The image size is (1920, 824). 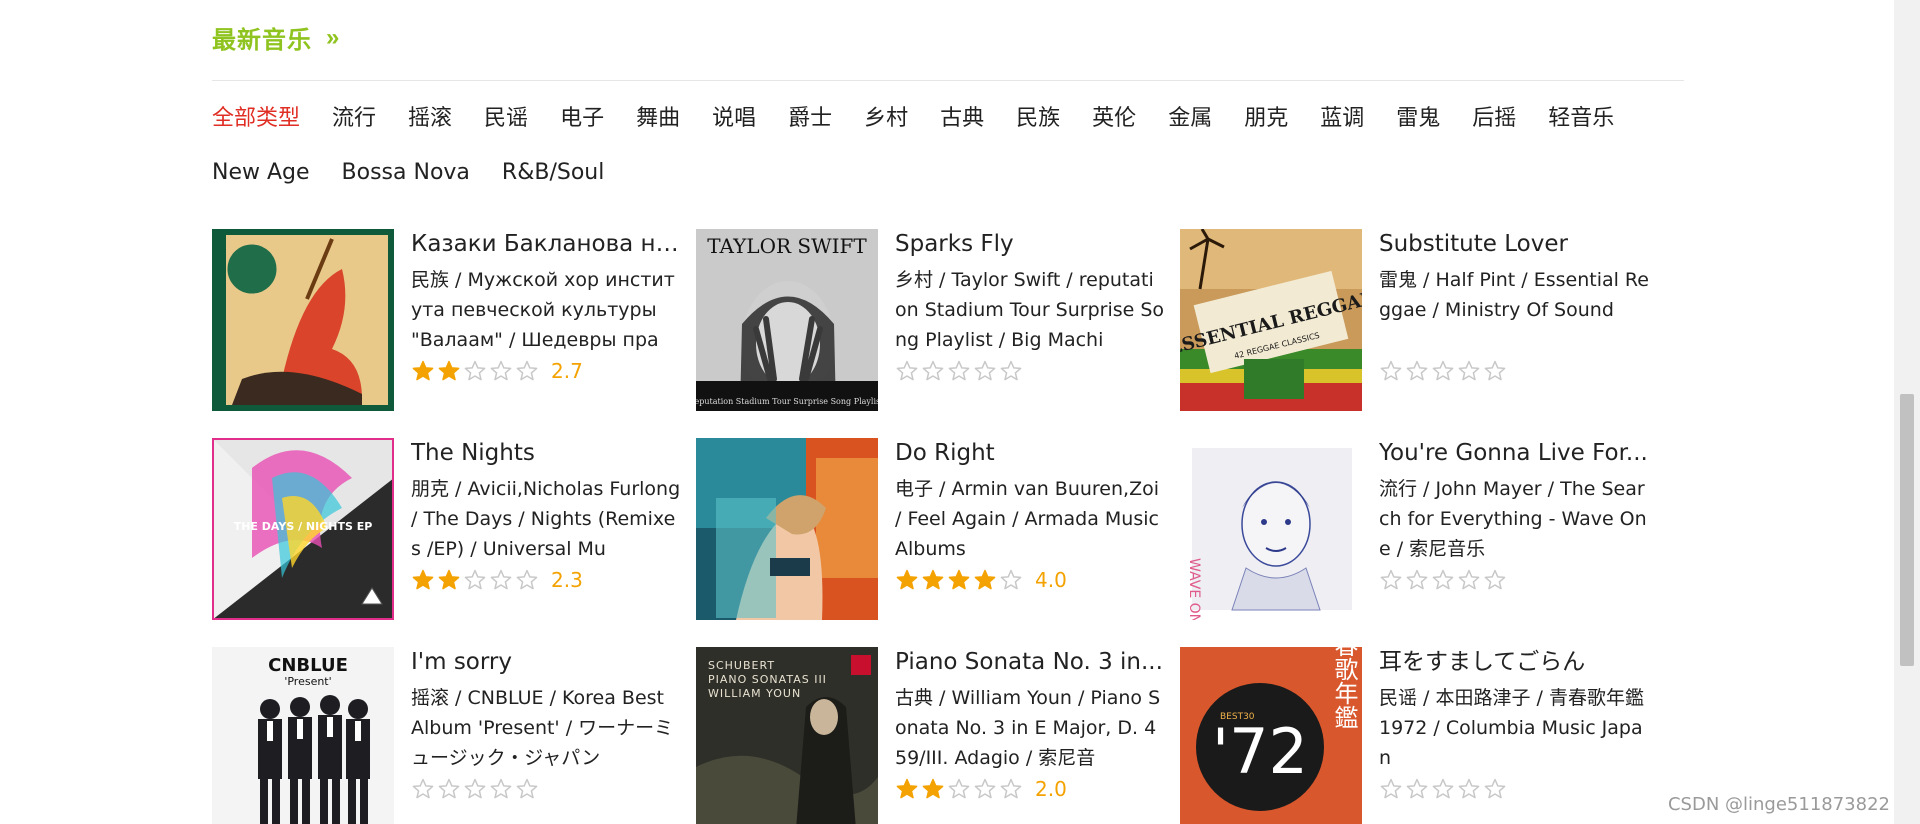 I want to click on genre-tab: 乡村, so click(x=886, y=119).